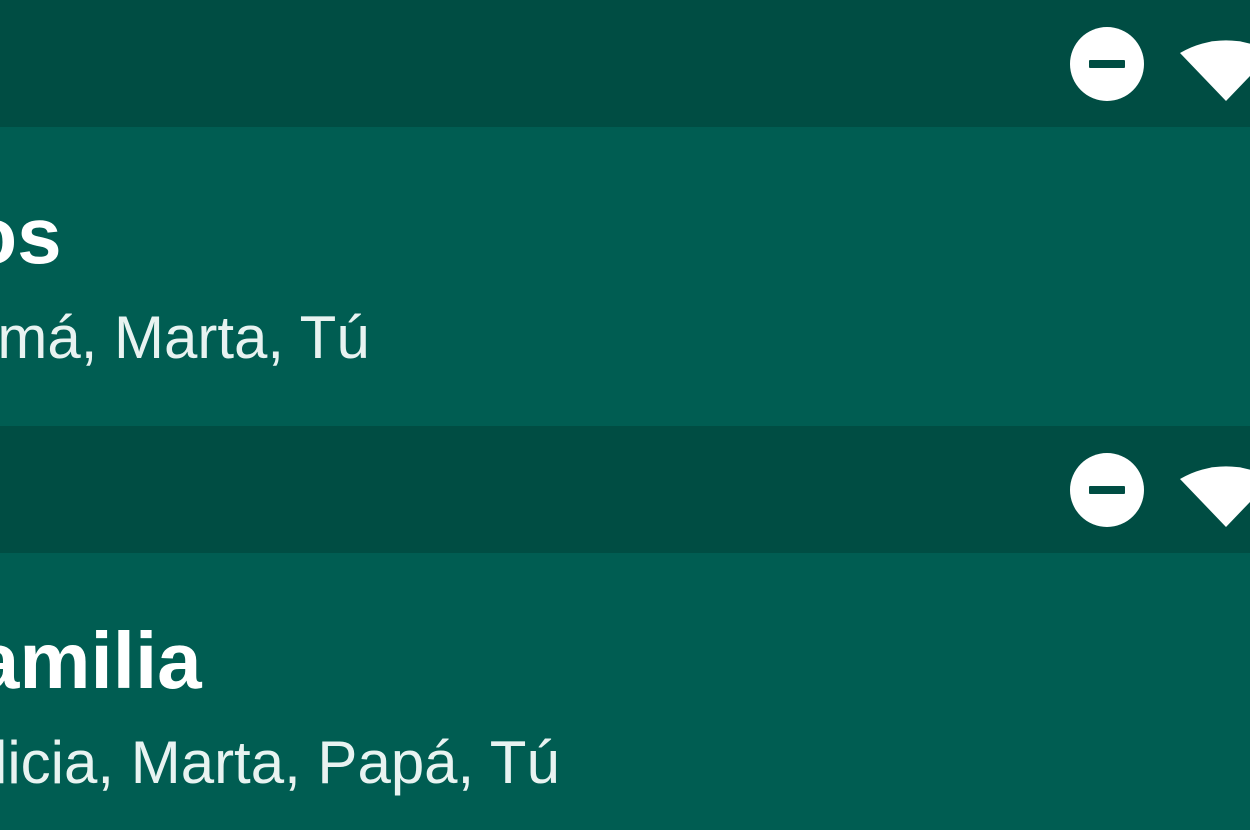 The height and width of the screenshot is (830, 1250). Describe the element at coordinates (185, 337) in the screenshot. I see `chat-members: Mamá, Marta, Tú` at that location.